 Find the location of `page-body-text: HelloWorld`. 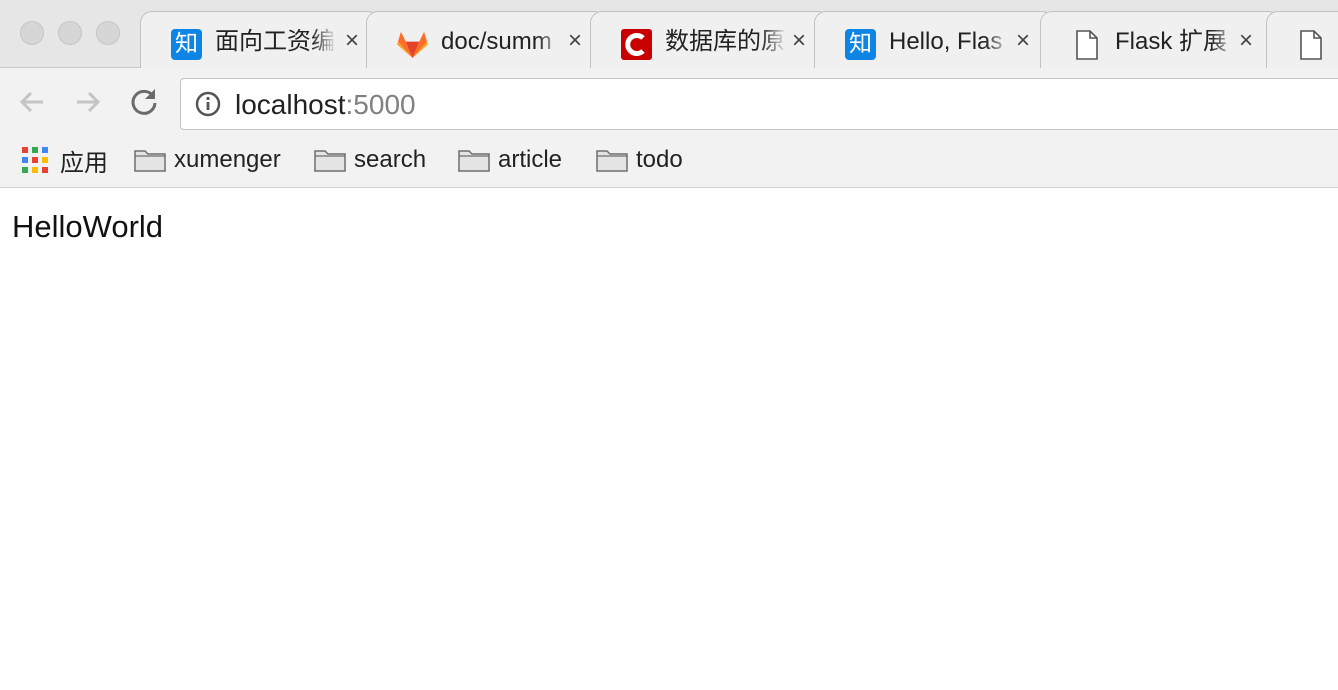

page-body-text: HelloWorld is located at coordinates (88, 226).